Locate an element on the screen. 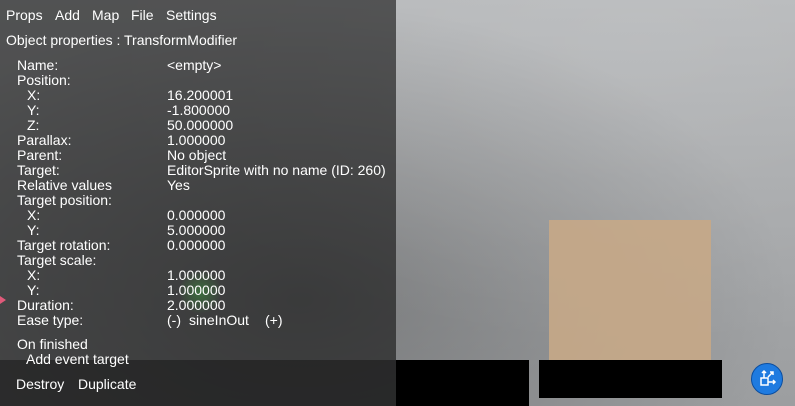 This screenshot has width=795, height=406. menu-bar: Props Add Map File Settings is located at coordinates (198, 15).